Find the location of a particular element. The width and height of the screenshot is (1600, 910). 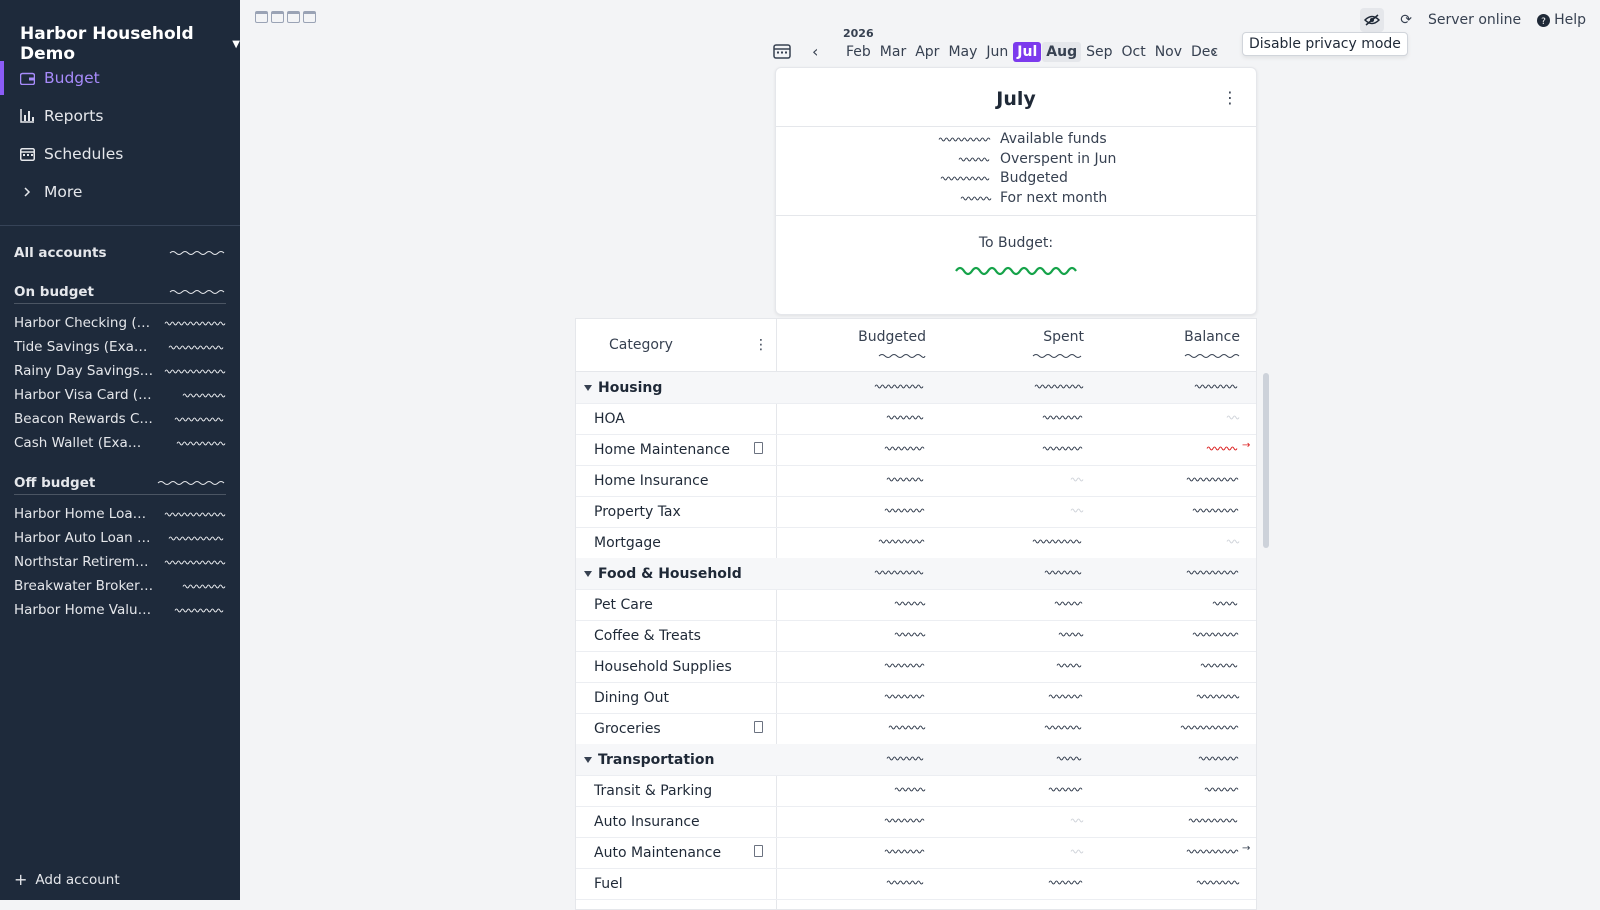

month-sep: Sep is located at coordinates (1099, 52).